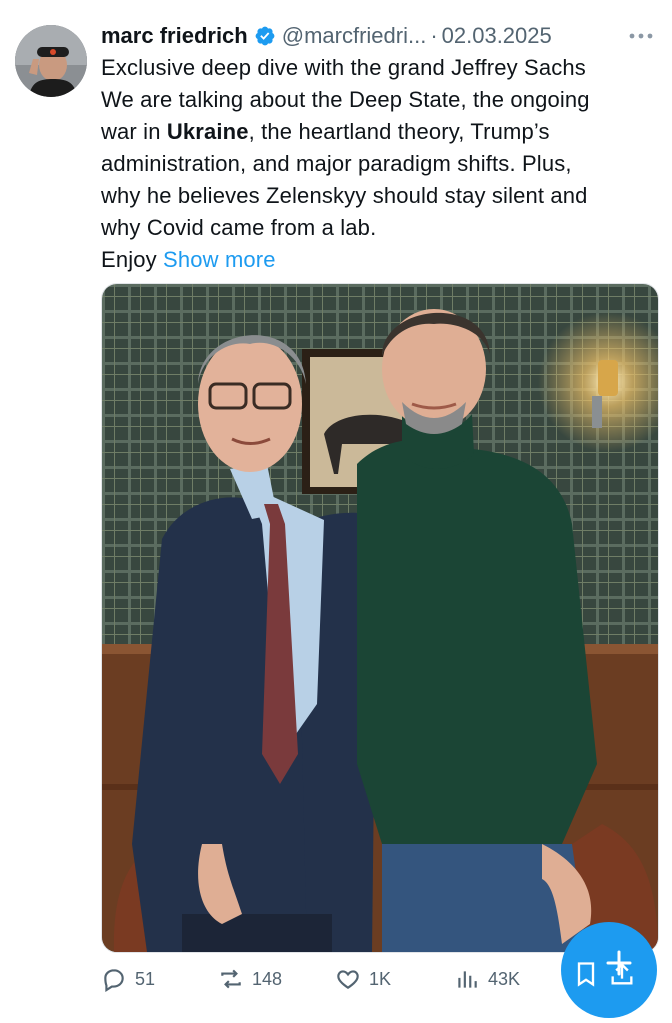  Describe the element at coordinates (207, 131) in the screenshot. I see `tweet-bold-word: Ukraine` at that location.